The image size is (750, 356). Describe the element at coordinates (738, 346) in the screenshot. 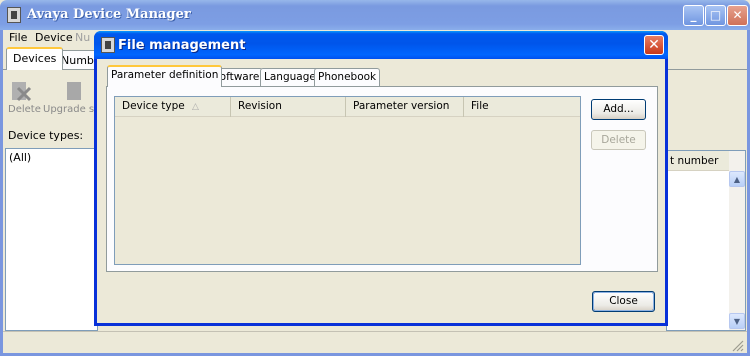

I see `resize-grip-icon` at that location.